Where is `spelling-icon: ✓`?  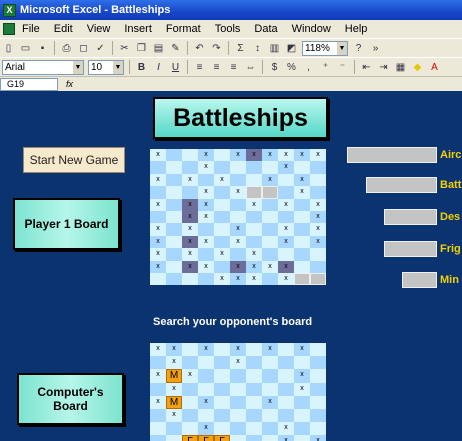 spelling-icon: ✓ is located at coordinates (100, 48).